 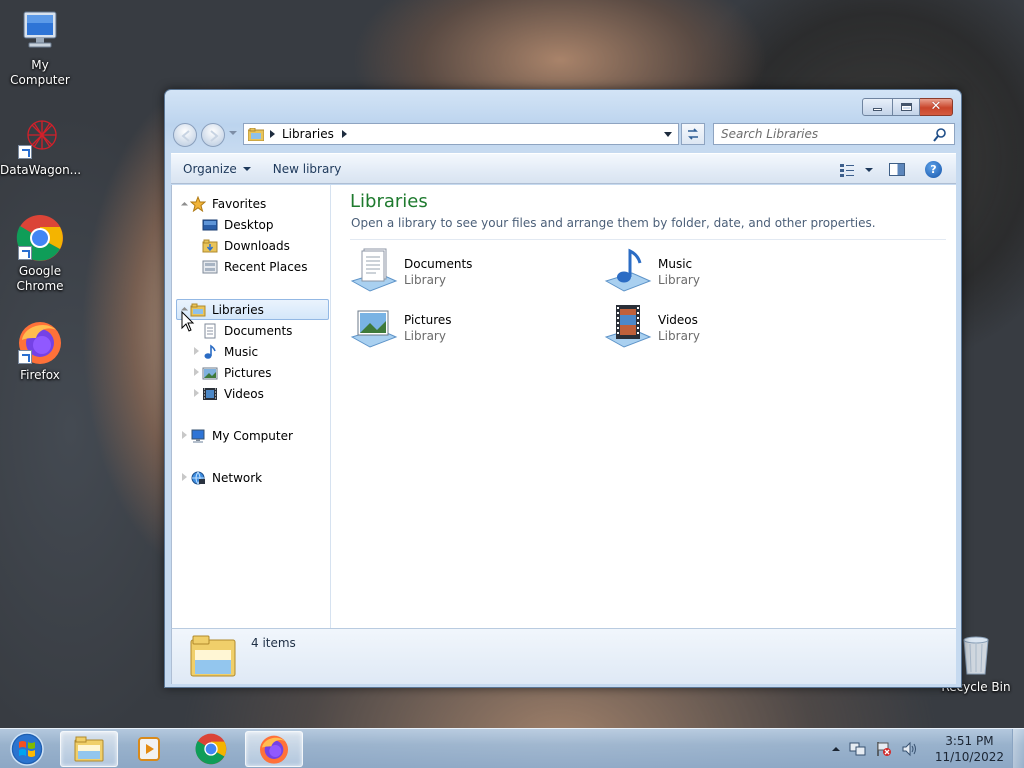 I want to click on nav-item-label: Recent Places, so click(x=266, y=266).